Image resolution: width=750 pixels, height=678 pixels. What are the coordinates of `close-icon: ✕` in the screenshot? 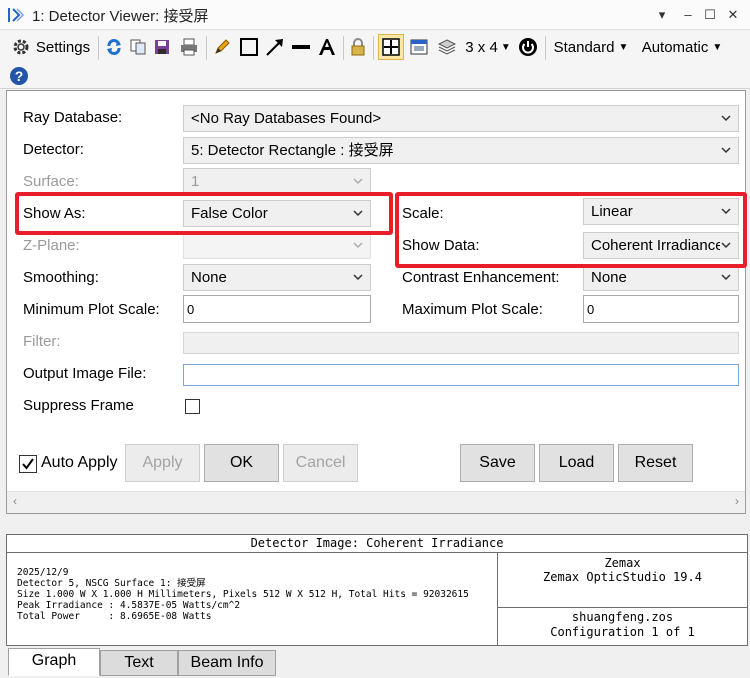 It's located at (733, 15).